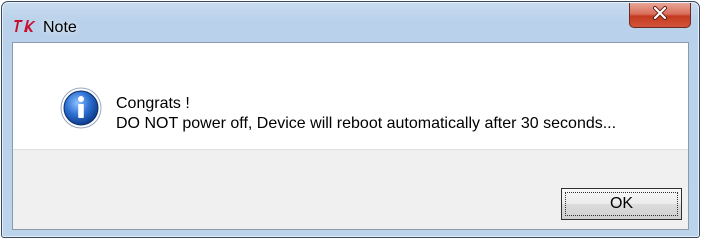  I want to click on ok-button-label: OK, so click(621, 203).